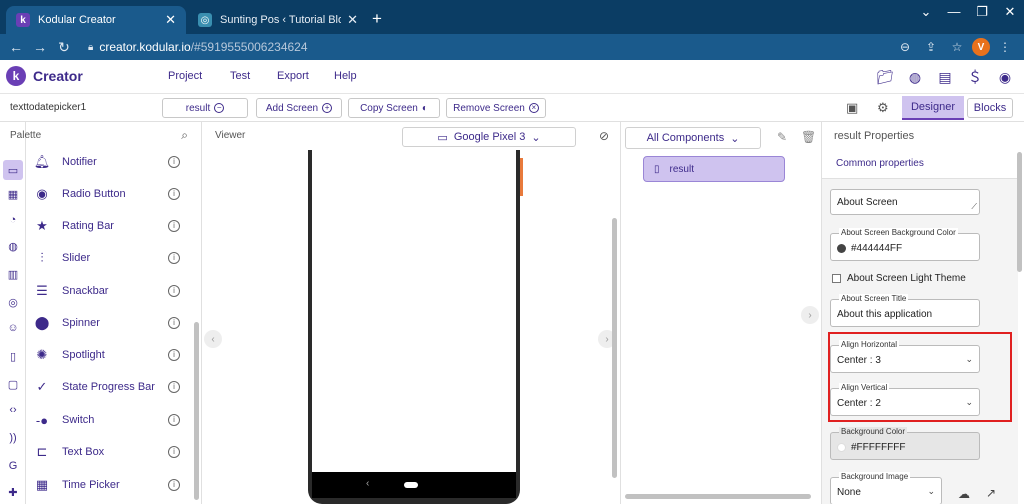 This screenshot has width=1024, height=504. I want to click on palette-item-radio-button: ◉ Radio Button i, so click(110, 194).